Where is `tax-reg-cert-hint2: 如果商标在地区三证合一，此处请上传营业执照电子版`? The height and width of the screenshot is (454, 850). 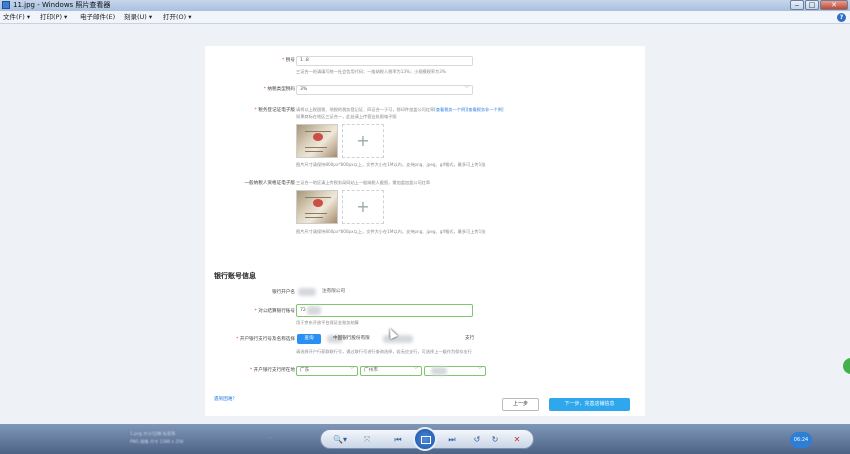
tax-reg-cert-hint2: 如果商标在地区三证合一，此处请上传营业执照电子版 is located at coordinates (346, 116).